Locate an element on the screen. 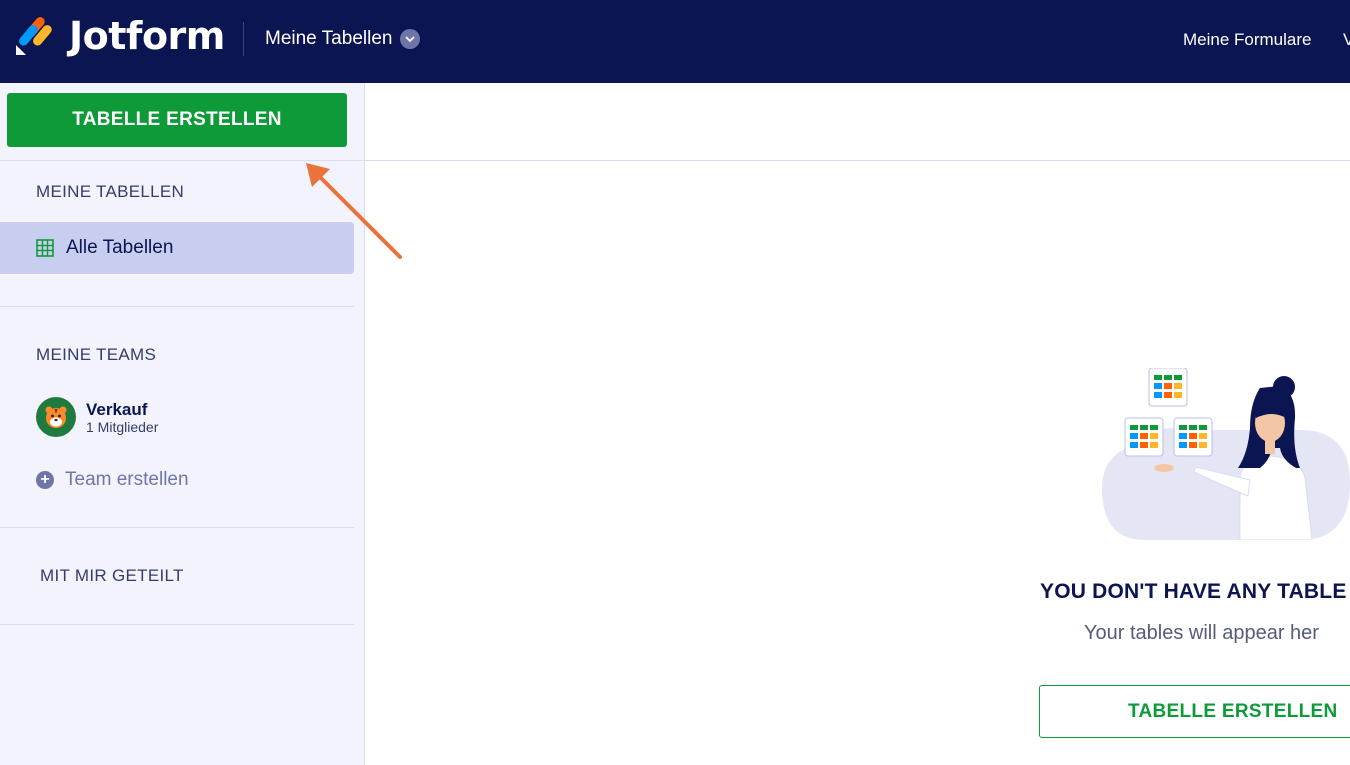 This screenshot has height=765, width=1350. topbar-divider is located at coordinates (243, 39).